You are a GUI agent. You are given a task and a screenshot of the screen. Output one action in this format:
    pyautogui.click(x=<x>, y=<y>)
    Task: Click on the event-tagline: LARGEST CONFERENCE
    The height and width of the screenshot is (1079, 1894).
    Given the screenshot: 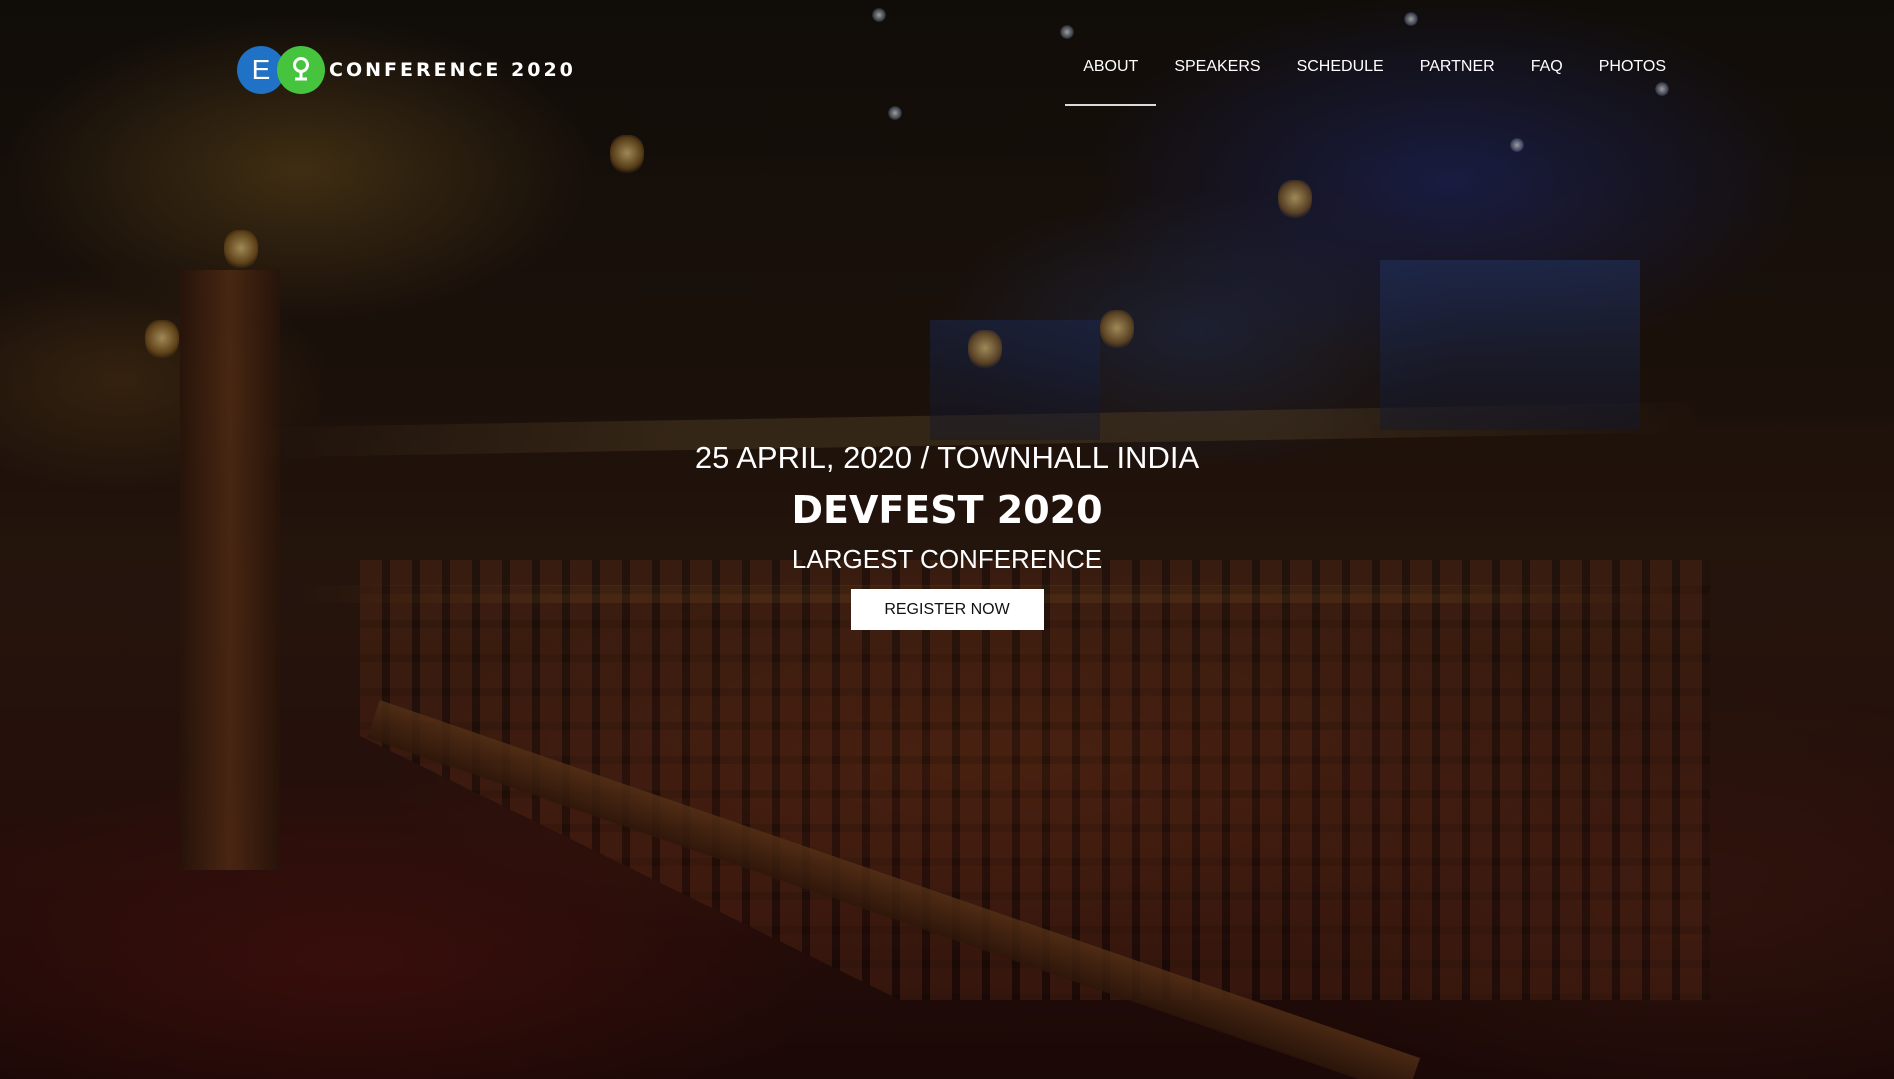 What is the action you would take?
    pyautogui.click(x=947, y=559)
    